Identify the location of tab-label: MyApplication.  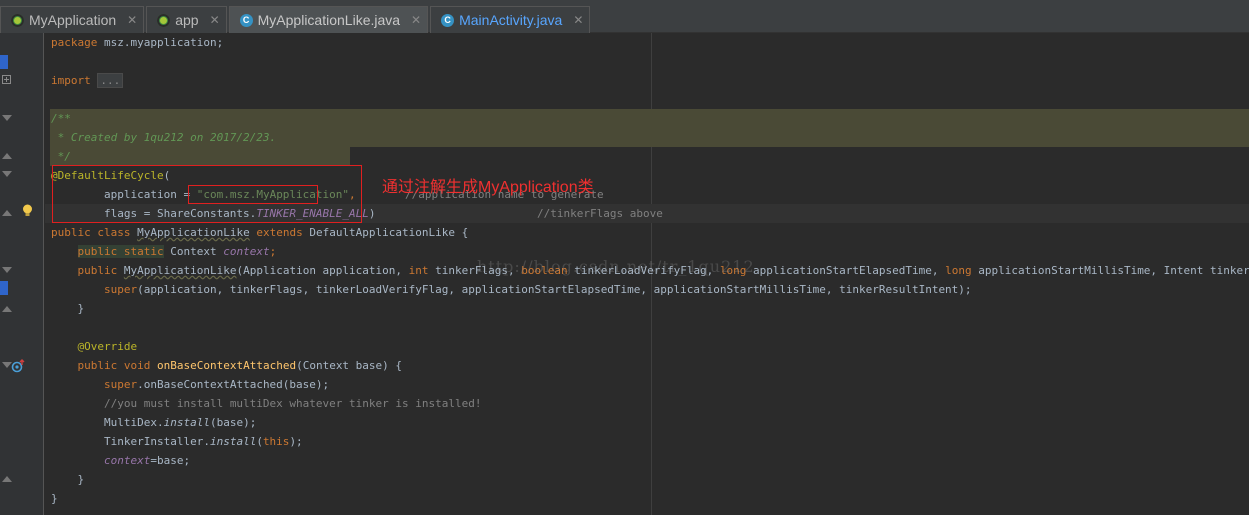
(73, 20).